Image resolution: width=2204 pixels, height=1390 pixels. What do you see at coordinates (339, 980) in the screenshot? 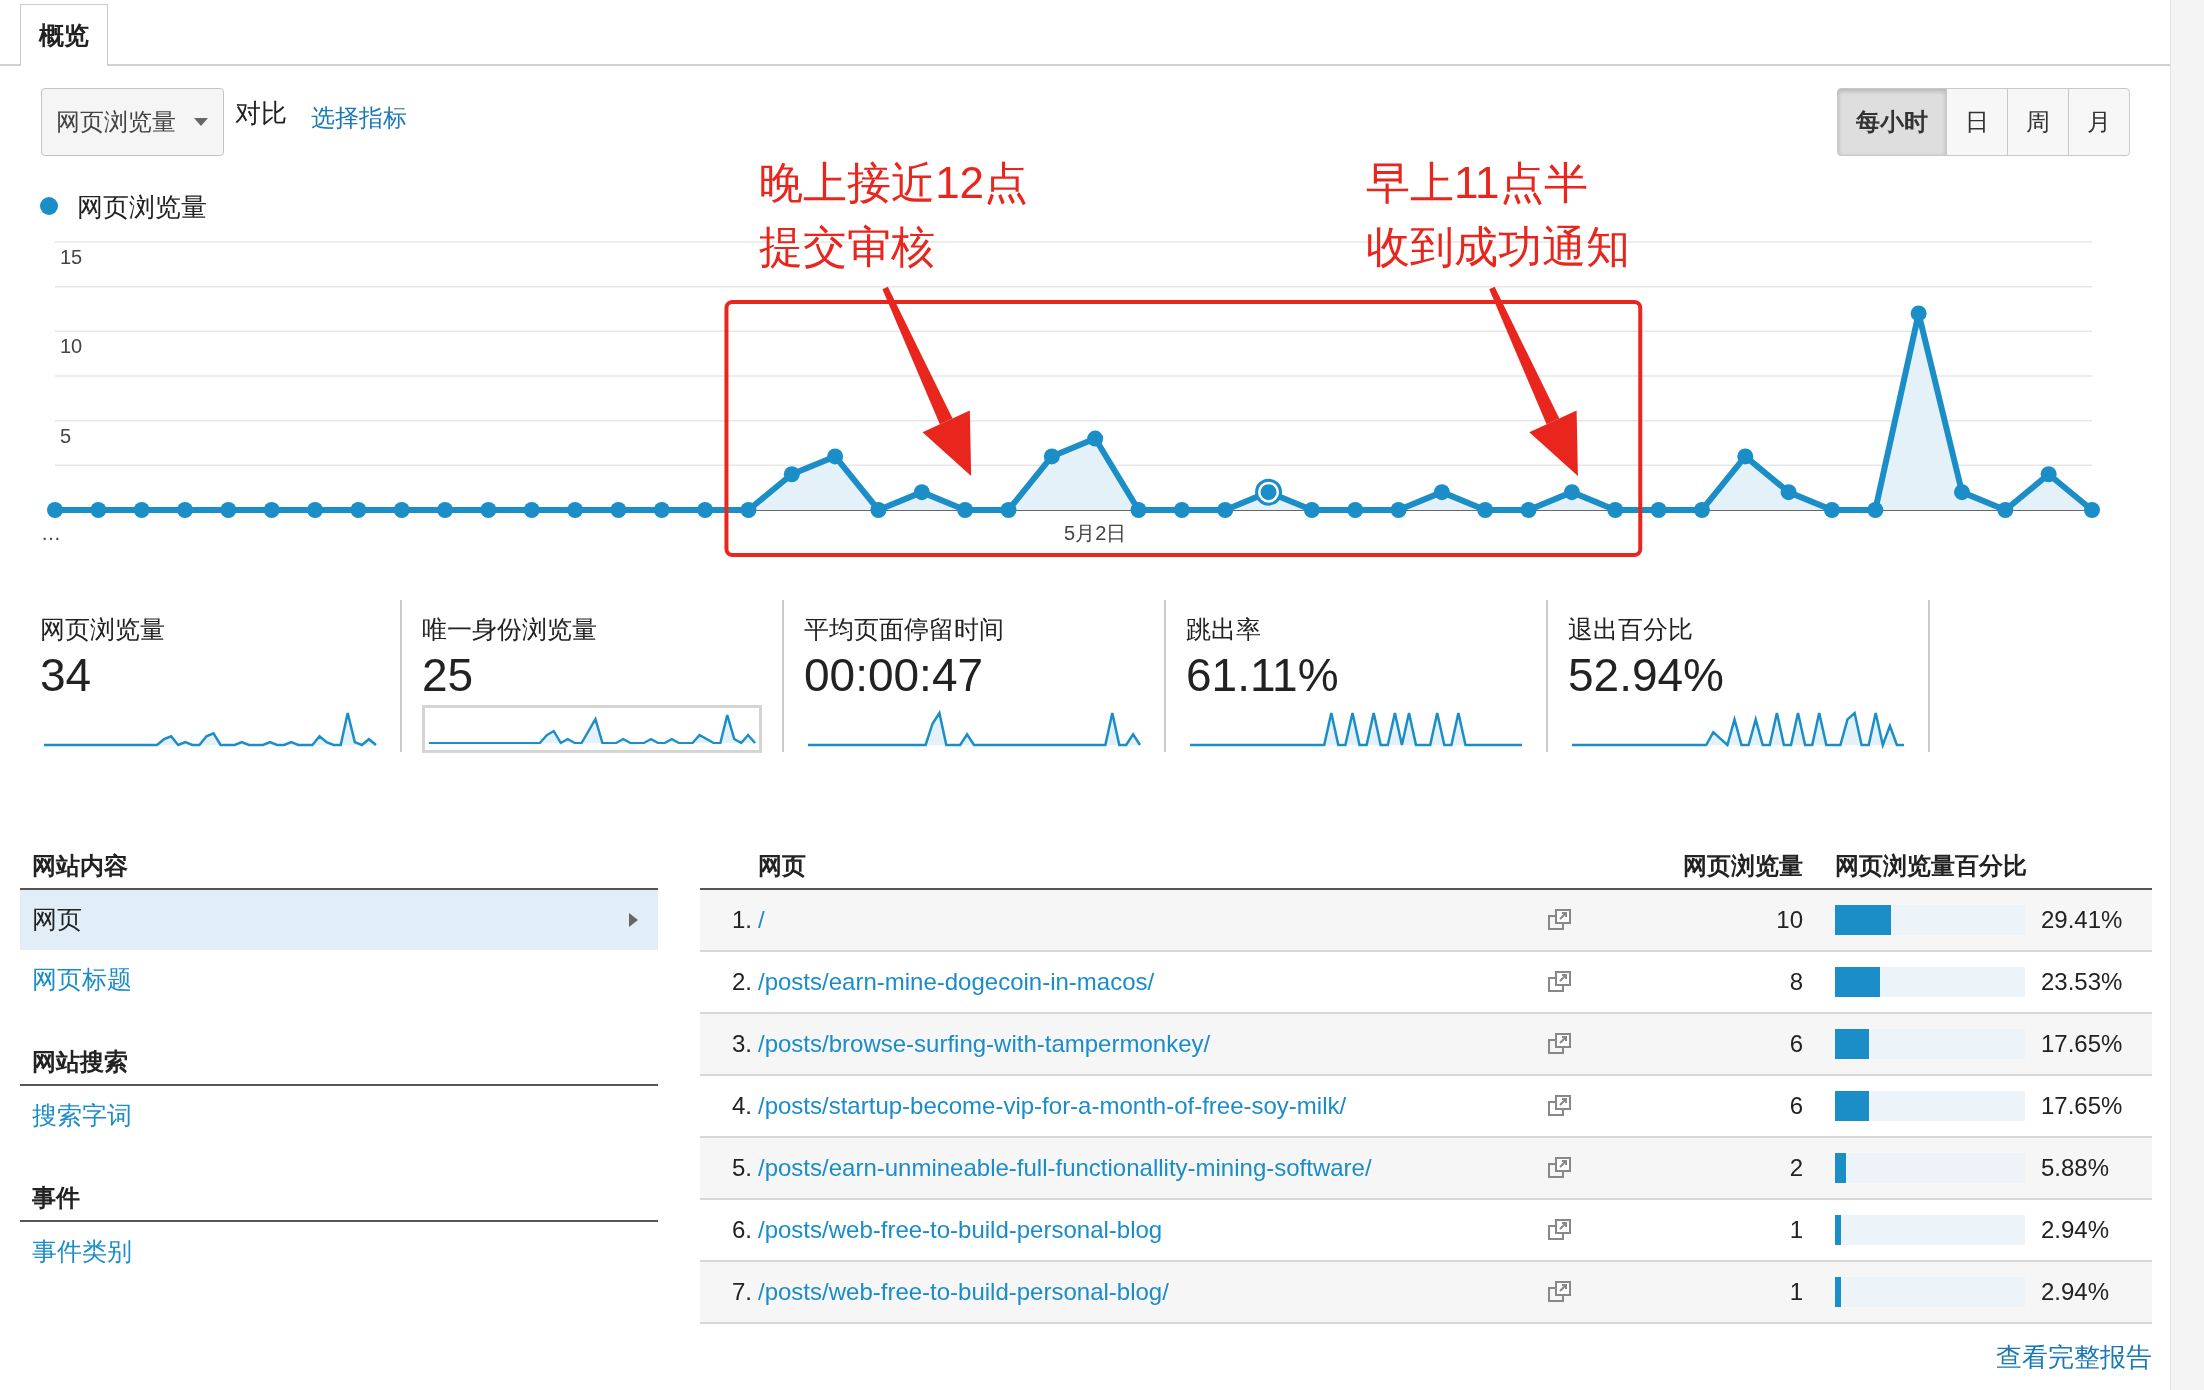
I see `sidebar-item: 网页标题` at bounding box center [339, 980].